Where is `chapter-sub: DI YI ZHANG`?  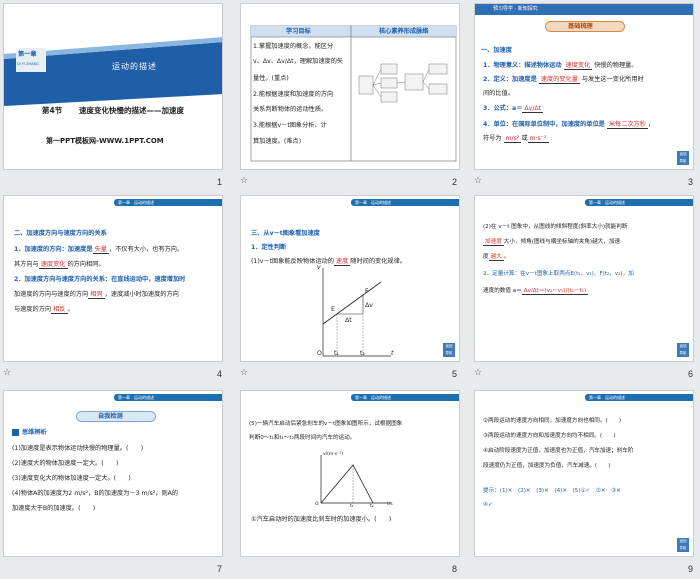 chapter-sub: DI YI ZHANG is located at coordinates (28, 64).